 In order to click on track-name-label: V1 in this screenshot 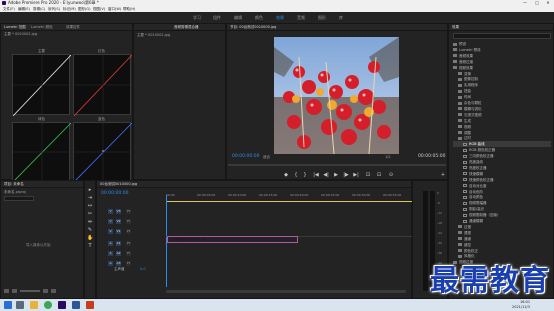, I will do `click(118, 231)`.